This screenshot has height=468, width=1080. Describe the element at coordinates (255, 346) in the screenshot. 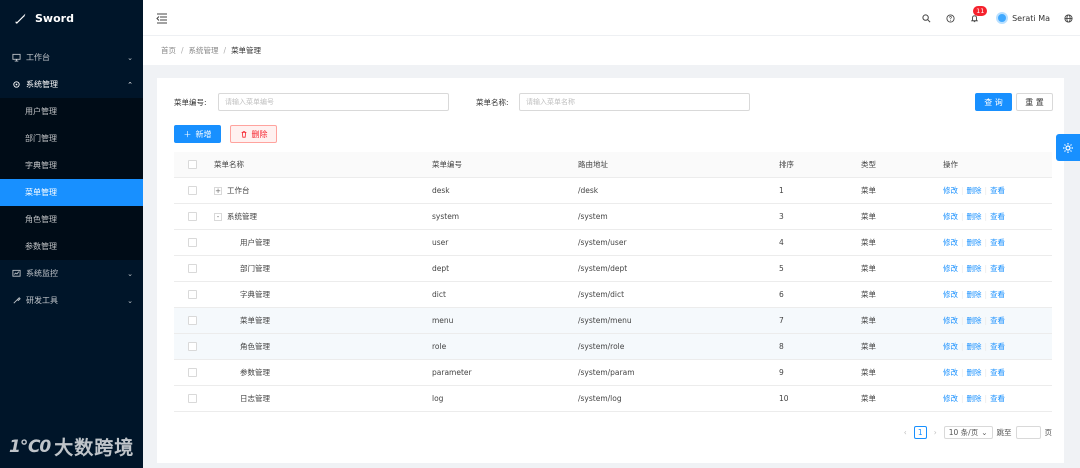

I see `cell-name-text: 角色管理` at that location.